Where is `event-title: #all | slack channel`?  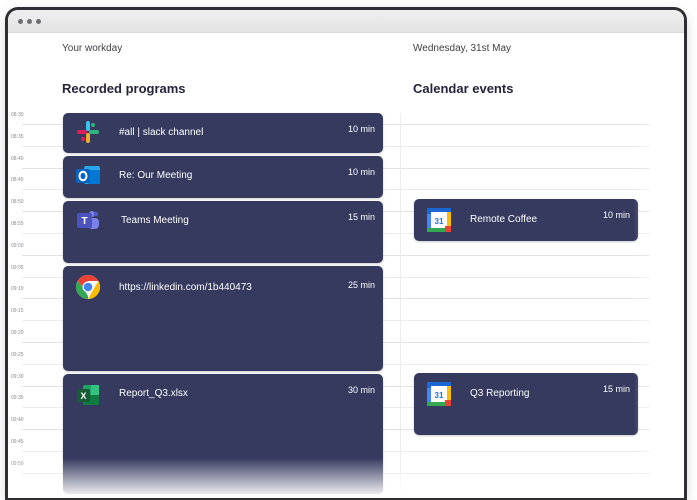
event-title: #all | slack channel is located at coordinates (161, 132).